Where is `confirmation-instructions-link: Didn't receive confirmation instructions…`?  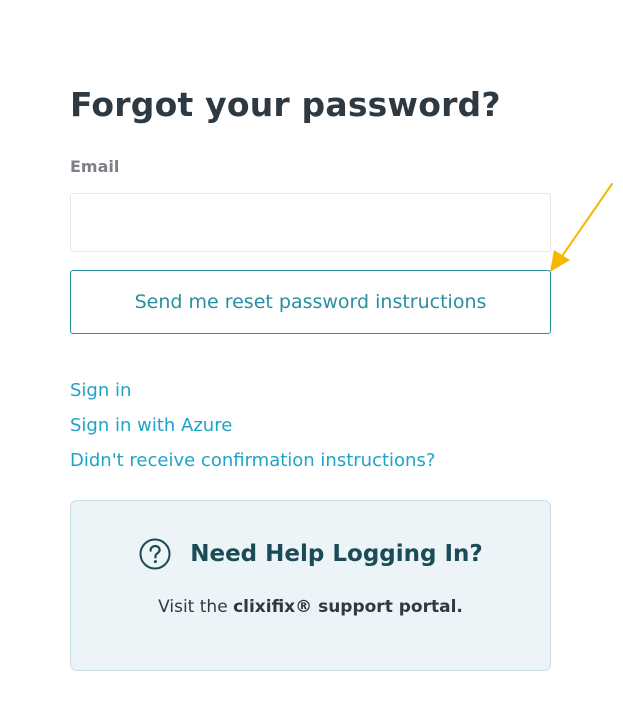 confirmation-instructions-link: Didn't receive confirmation instructions… is located at coordinates (252, 460).